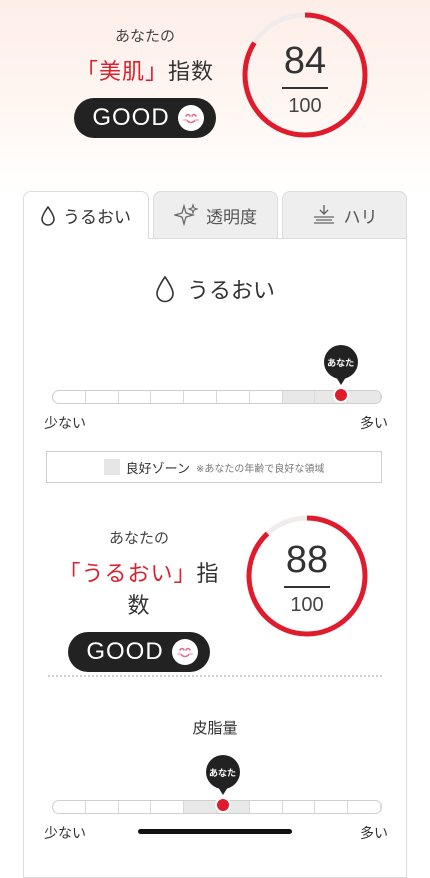 This screenshot has height=878, width=430. I want to click on beauty-index-block: あなたの 「美肌」指数 GOOD, so click(145, 81).